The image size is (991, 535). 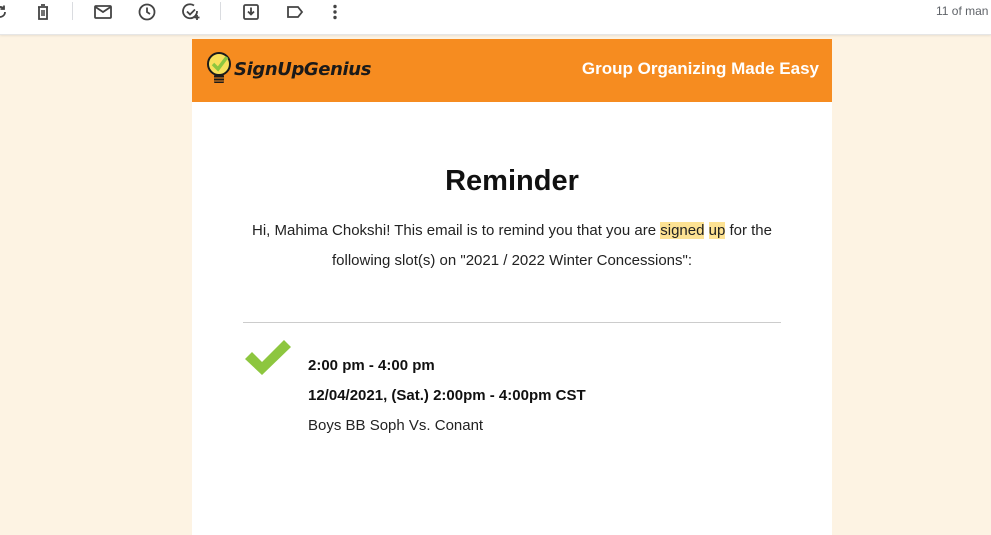 I want to click on gmail-toolbar: 11 of man, so click(x=495, y=17).